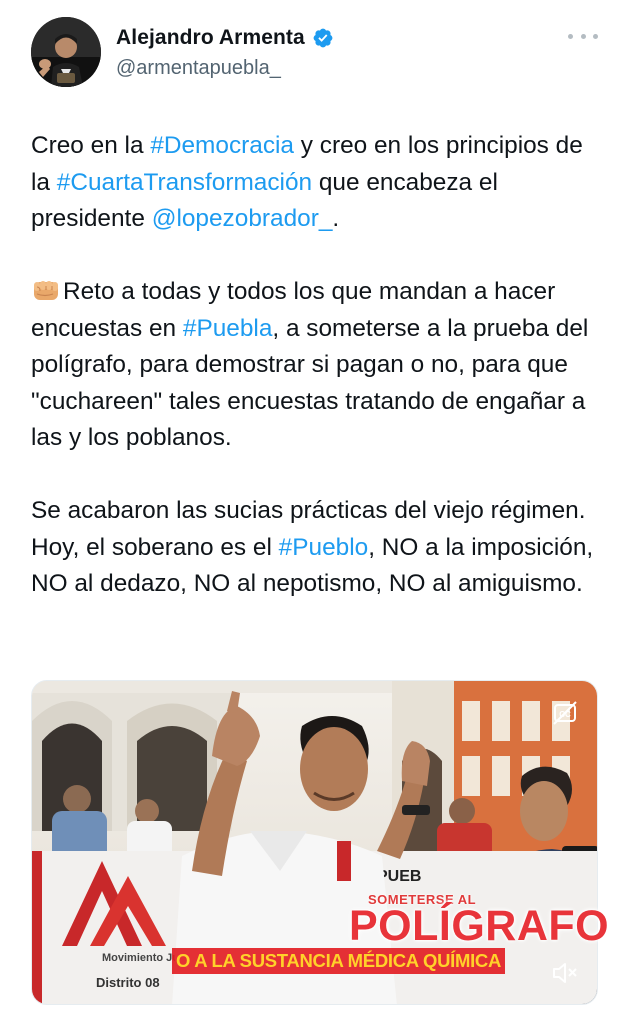  Describe the element at coordinates (565, 713) in the screenshot. I see `captions-icon: CC` at that location.